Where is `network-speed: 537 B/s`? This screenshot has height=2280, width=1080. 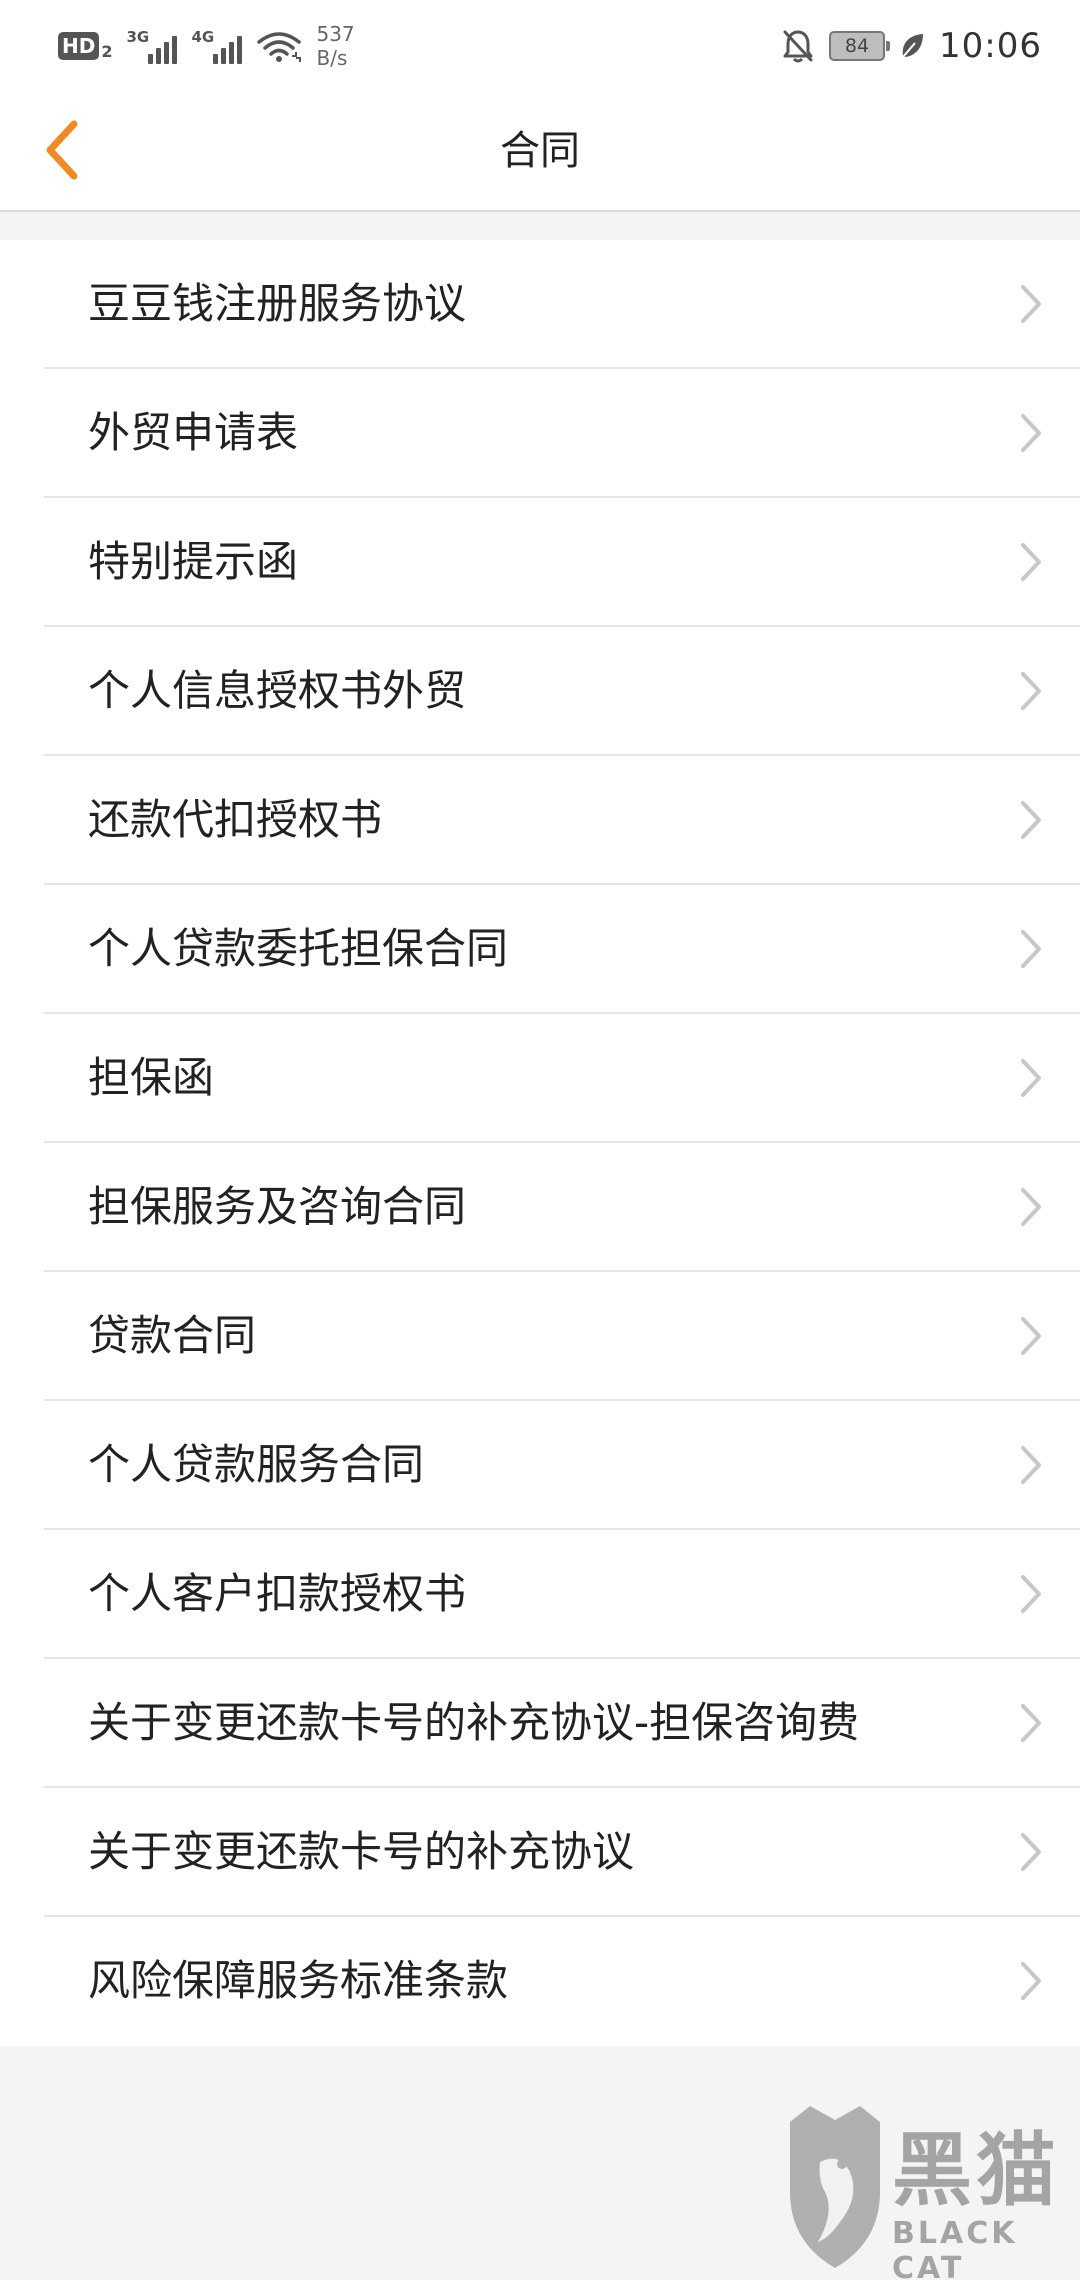 network-speed: 537 B/s is located at coordinates (335, 46).